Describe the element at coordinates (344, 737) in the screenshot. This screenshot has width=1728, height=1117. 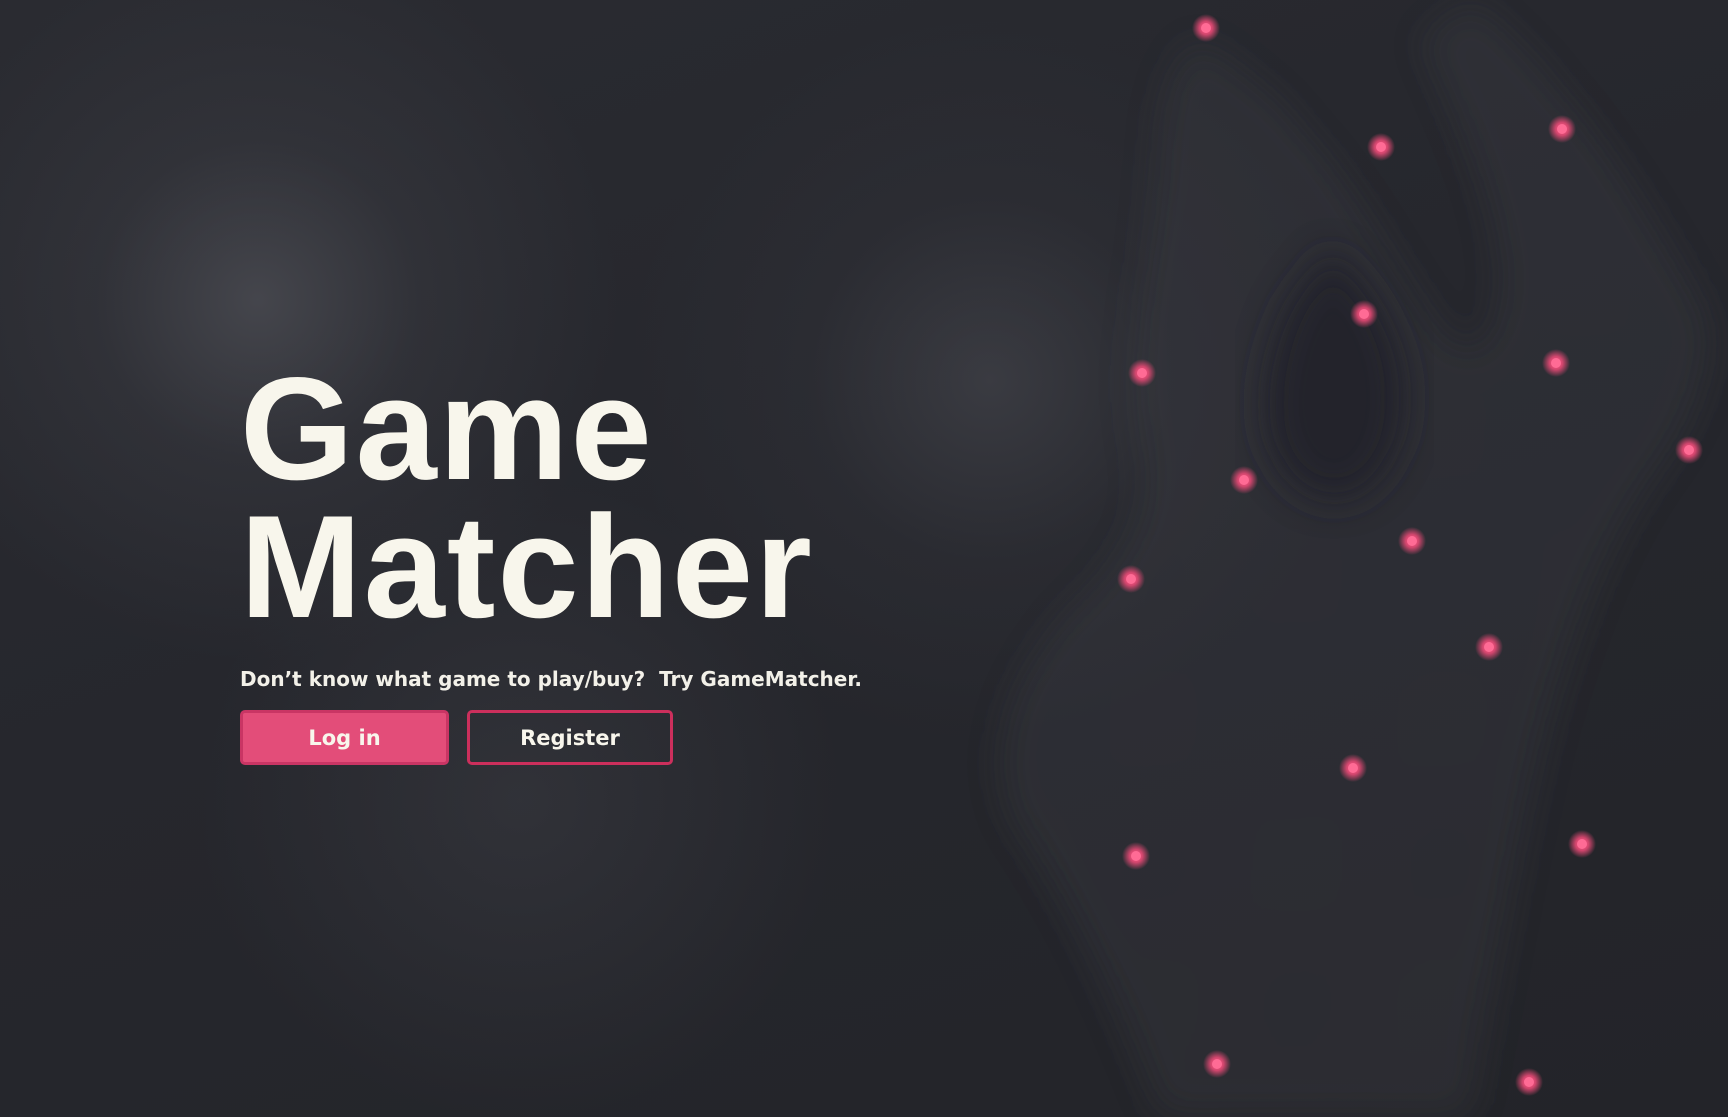
I see `login-button: Log in` at that location.